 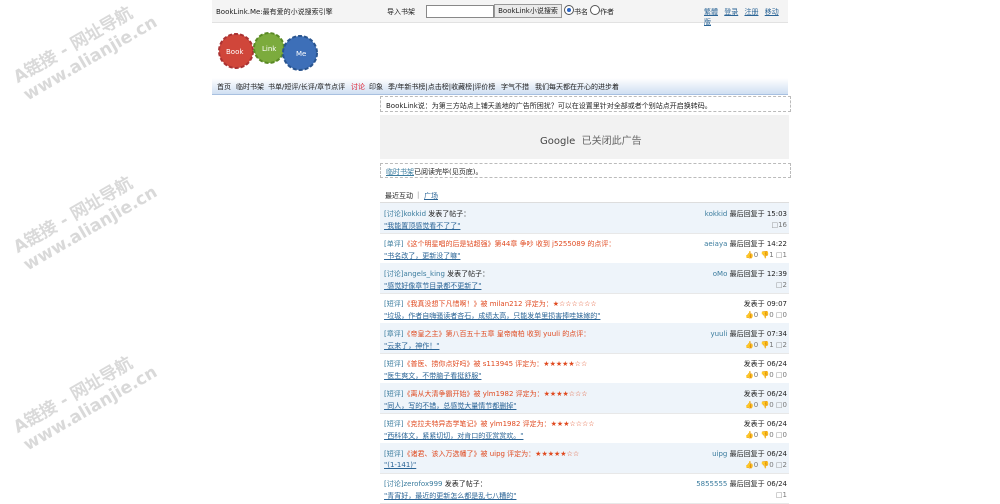 What do you see at coordinates (720, 274) in the screenshot?
I see `feed-last-user: oMo` at bounding box center [720, 274].